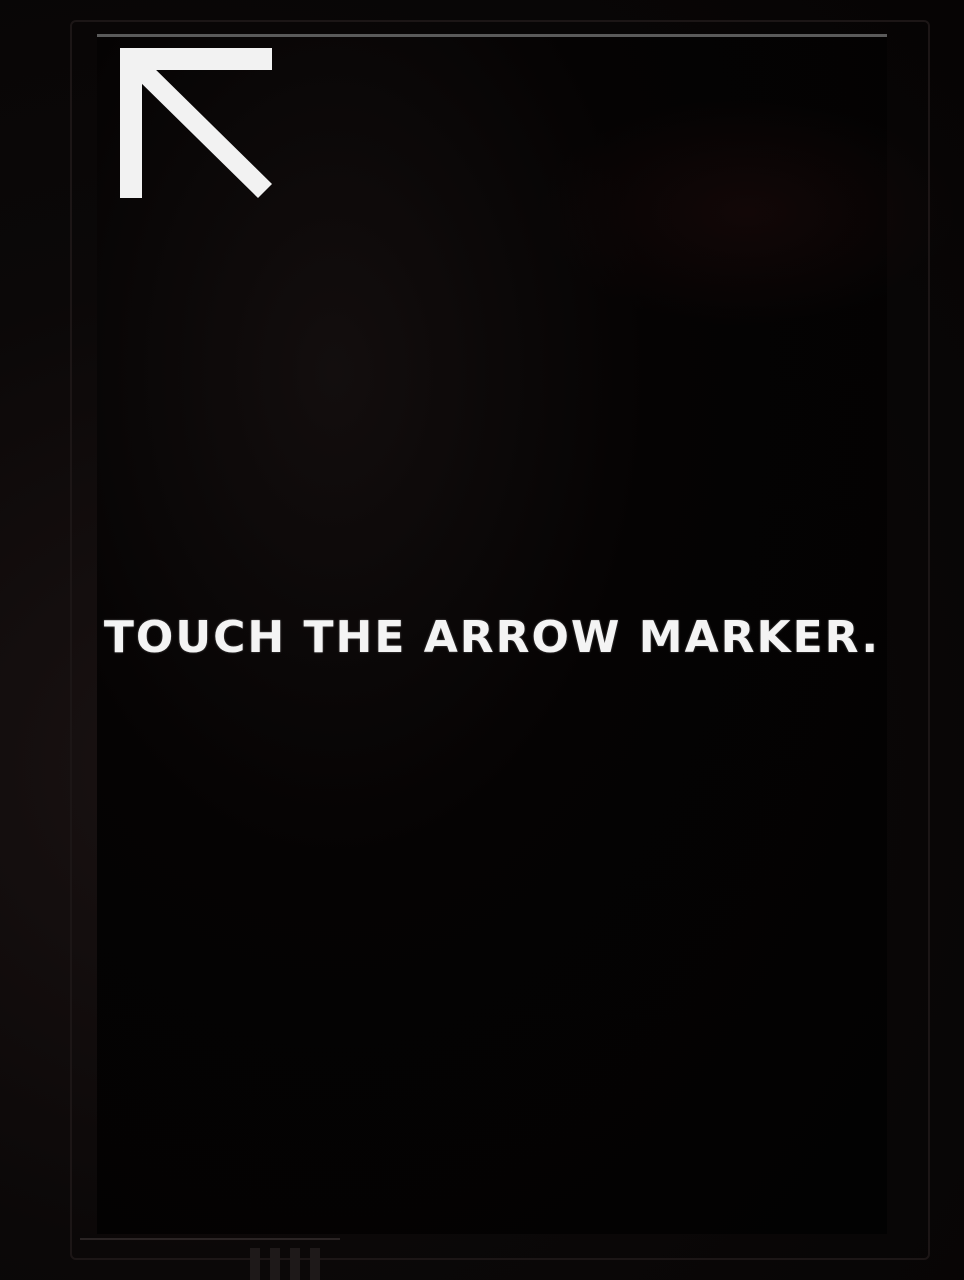 This screenshot has height=1280, width=964. Describe the element at coordinates (210, 1259) in the screenshot. I see `flex-connector` at that location.